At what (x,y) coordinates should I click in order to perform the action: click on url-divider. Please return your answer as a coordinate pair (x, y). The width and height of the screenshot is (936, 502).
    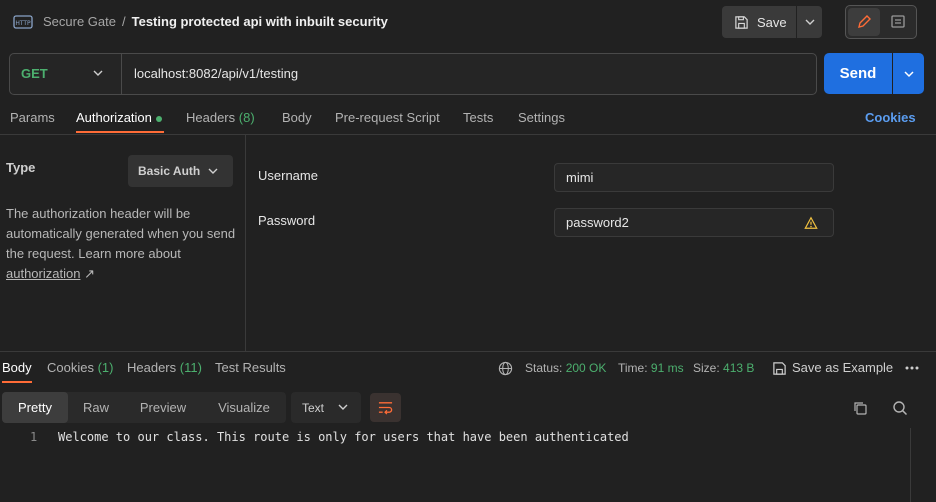
    Looking at the image, I should click on (121, 74).